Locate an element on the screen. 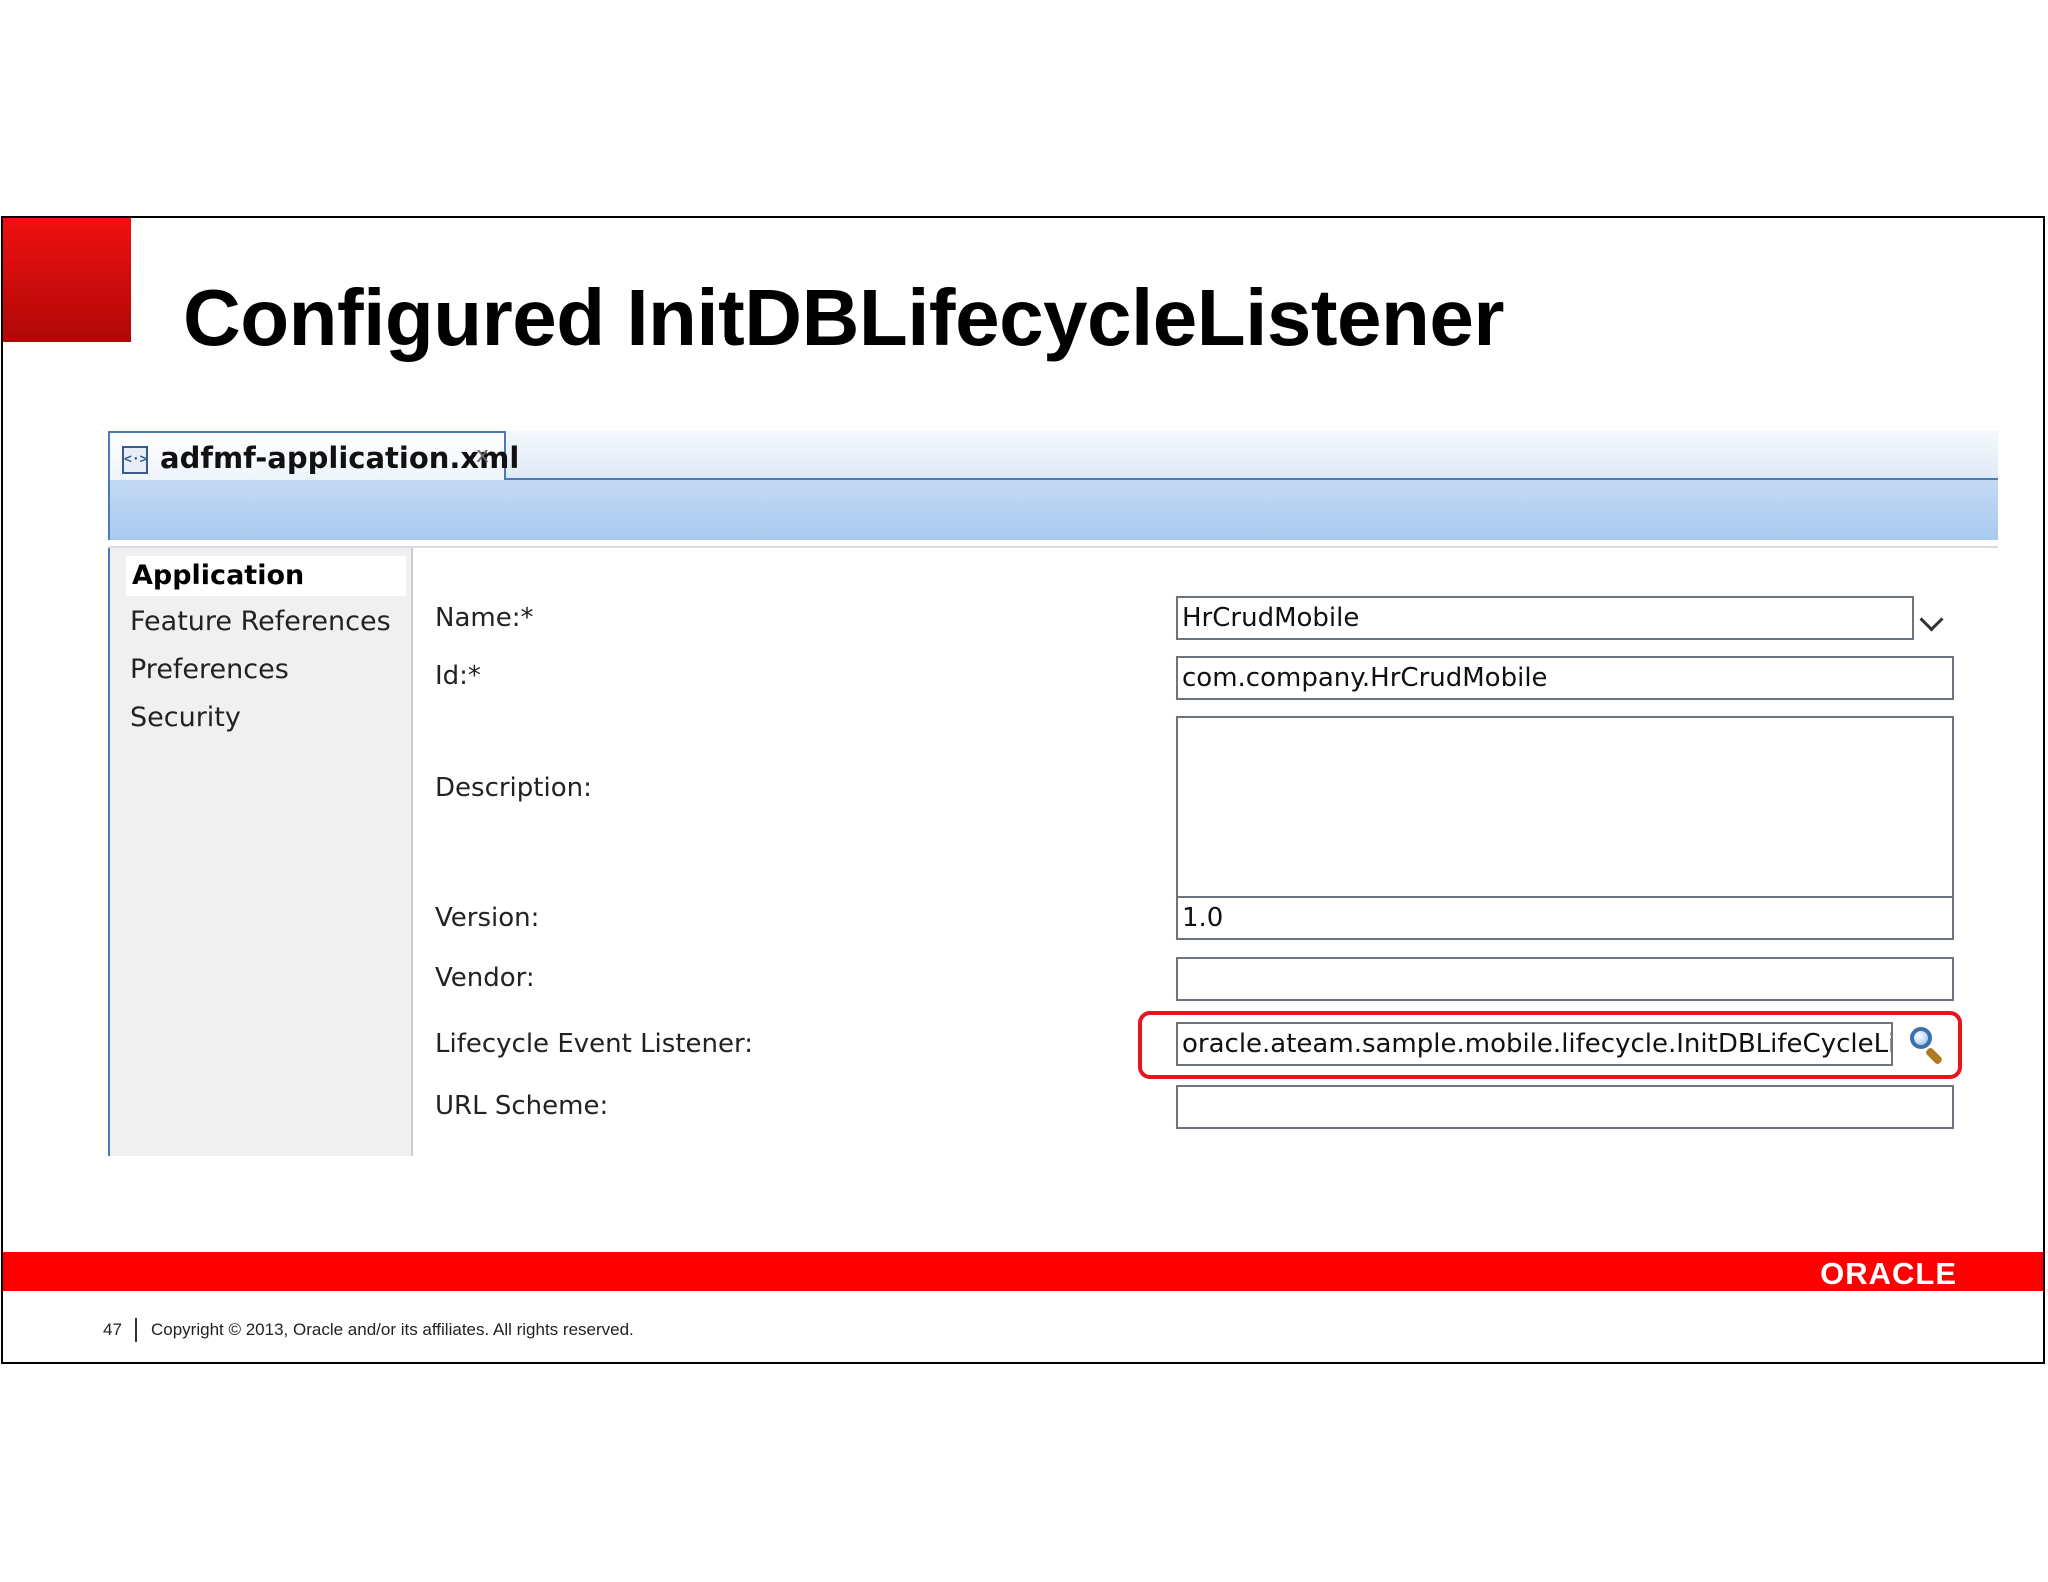  version-label: Version: is located at coordinates (487, 918).